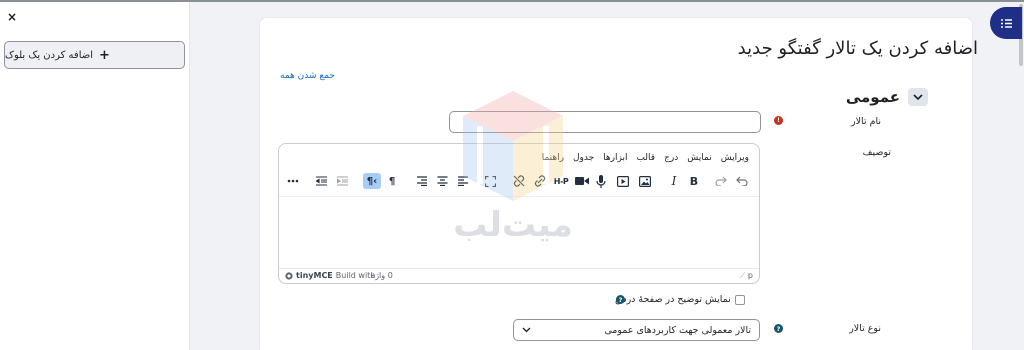 This screenshot has width=1024, height=350. What do you see at coordinates (289, 275) in the screenshot?
I see `tinymce-logo-icon` at bounding box center [289, 275].